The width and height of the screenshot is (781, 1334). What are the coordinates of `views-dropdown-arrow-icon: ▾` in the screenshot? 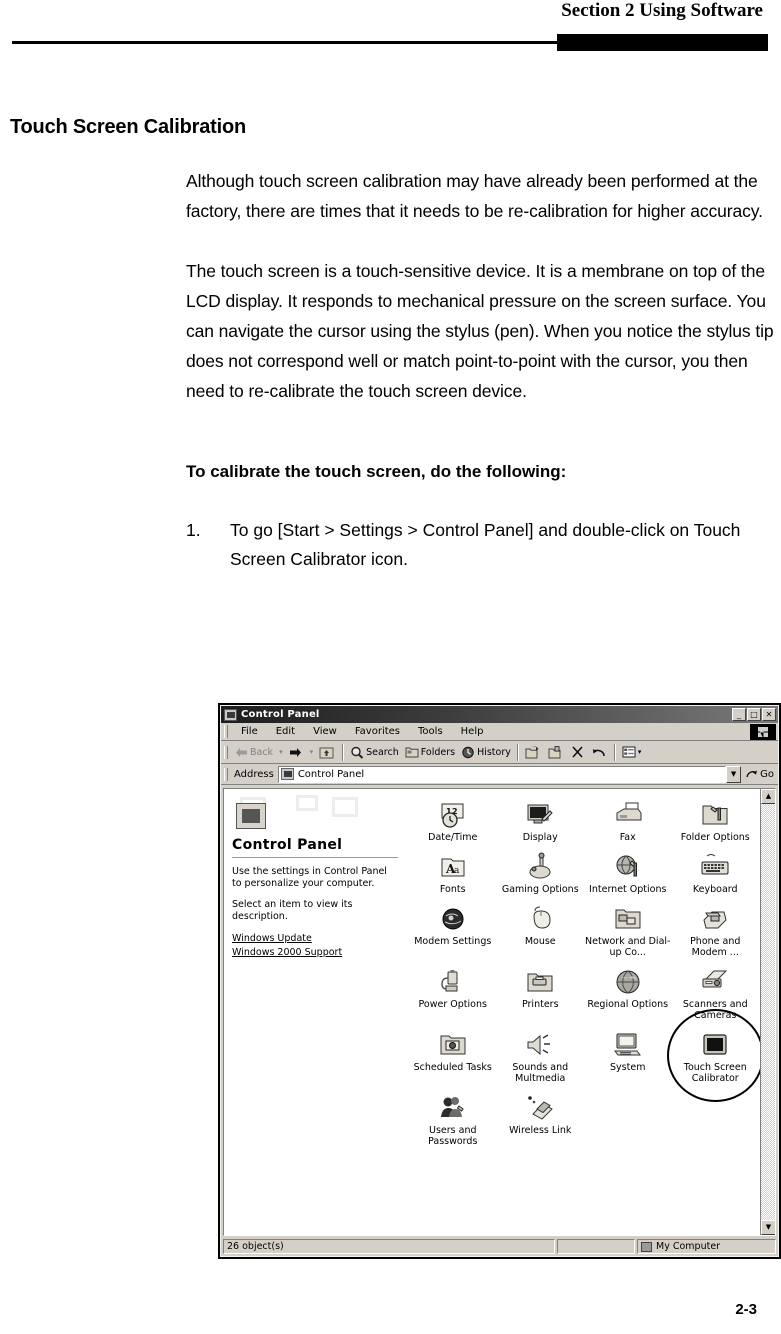 It's located at (640, 752).